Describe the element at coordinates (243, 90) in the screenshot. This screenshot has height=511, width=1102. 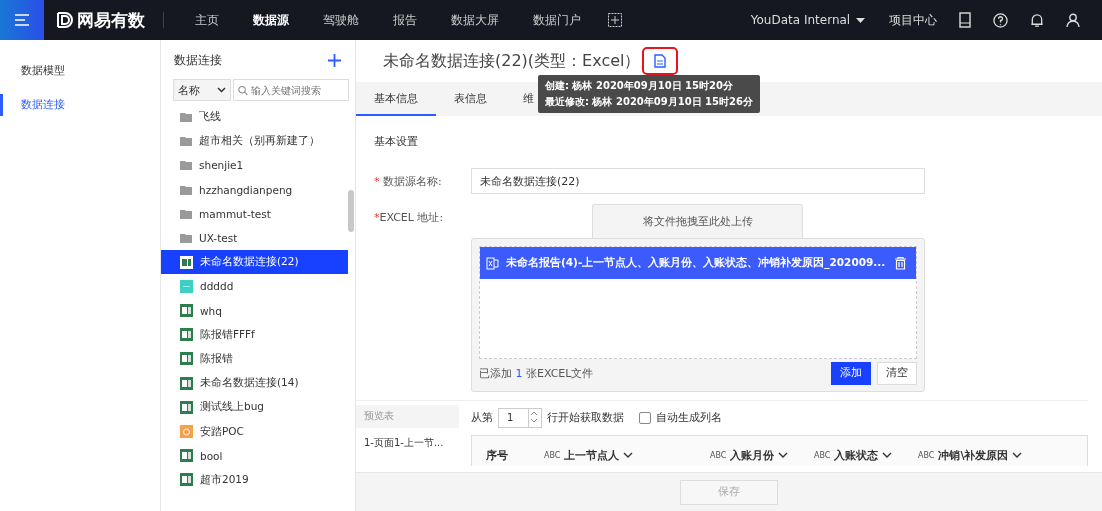
I see `search-icon` at that location.